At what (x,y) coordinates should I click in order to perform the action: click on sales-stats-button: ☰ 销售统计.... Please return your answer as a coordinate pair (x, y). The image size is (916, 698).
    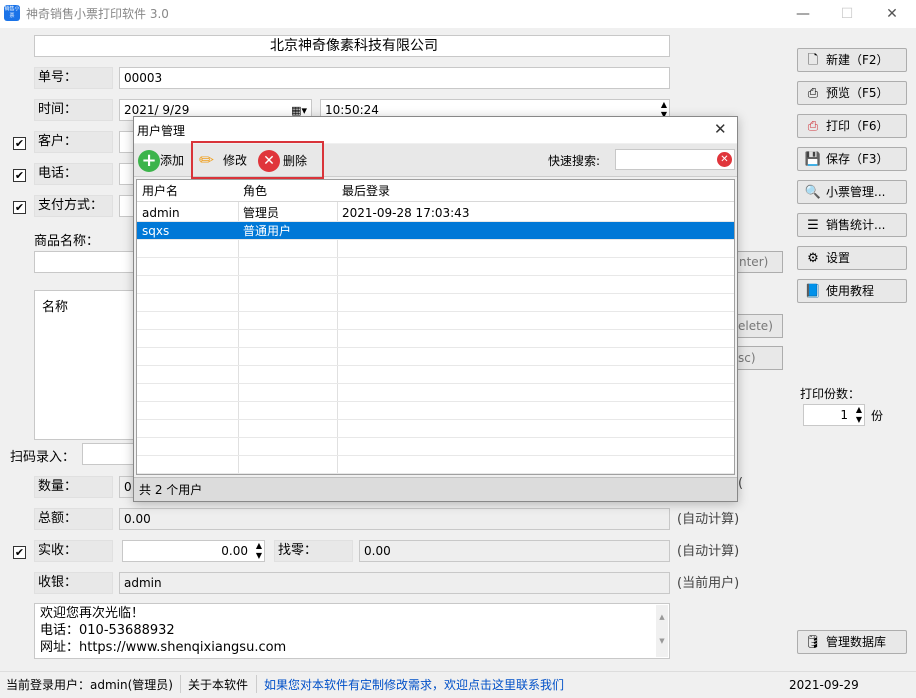
    Looking at the image, I should click on (852, 225).